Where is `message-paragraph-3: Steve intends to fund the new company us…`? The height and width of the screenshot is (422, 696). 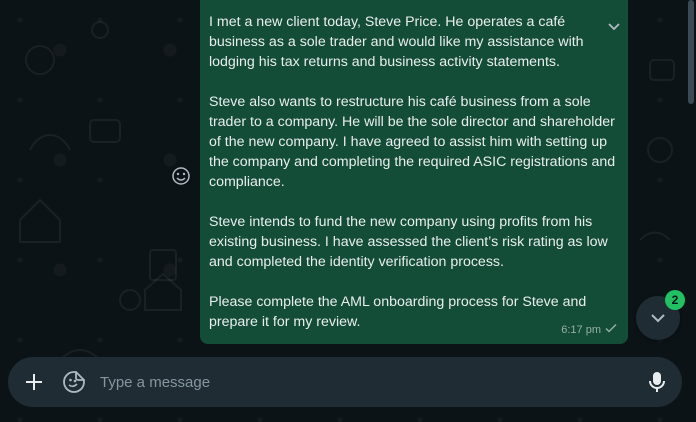 message-paragraph-3: Steve intends to fund the new company us… is located at coordinates (408, 242).